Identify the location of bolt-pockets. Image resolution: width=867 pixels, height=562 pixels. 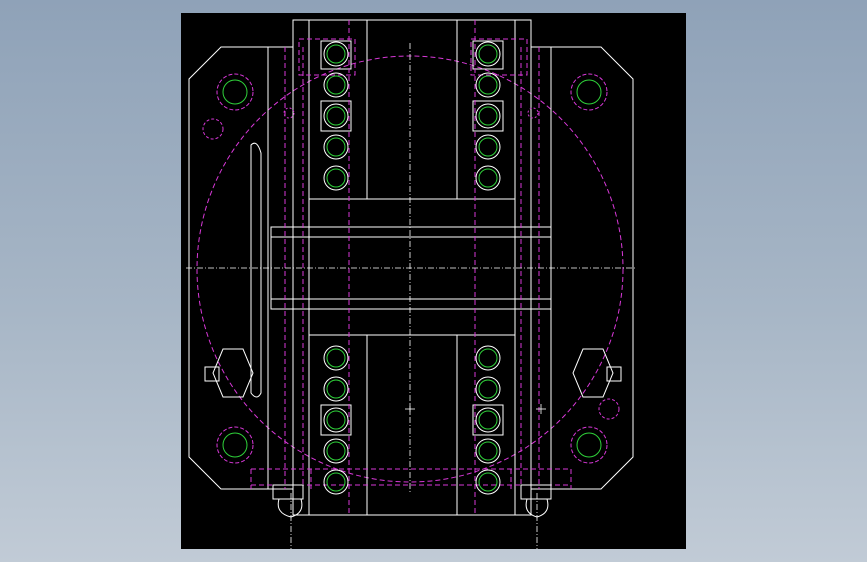
(412, 238).